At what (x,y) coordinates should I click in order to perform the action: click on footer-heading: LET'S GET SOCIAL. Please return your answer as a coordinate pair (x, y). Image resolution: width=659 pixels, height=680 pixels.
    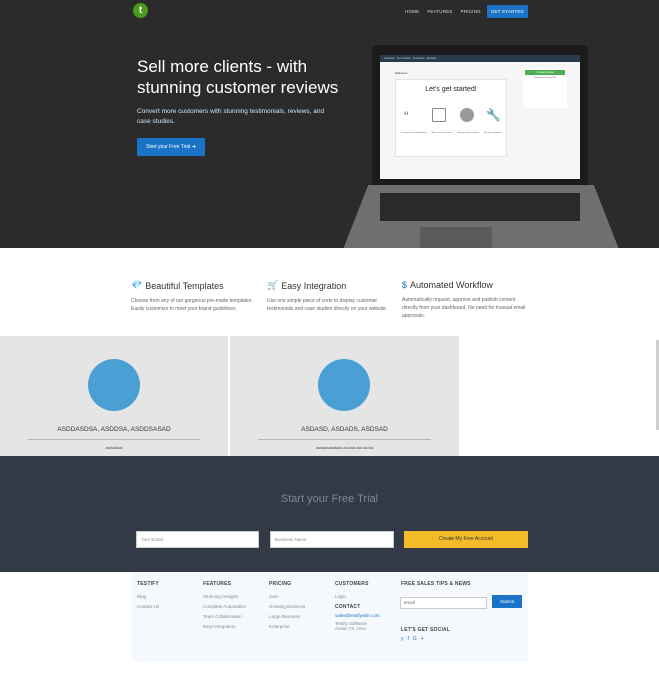
    Looking at the image, I should click on (426, 630).